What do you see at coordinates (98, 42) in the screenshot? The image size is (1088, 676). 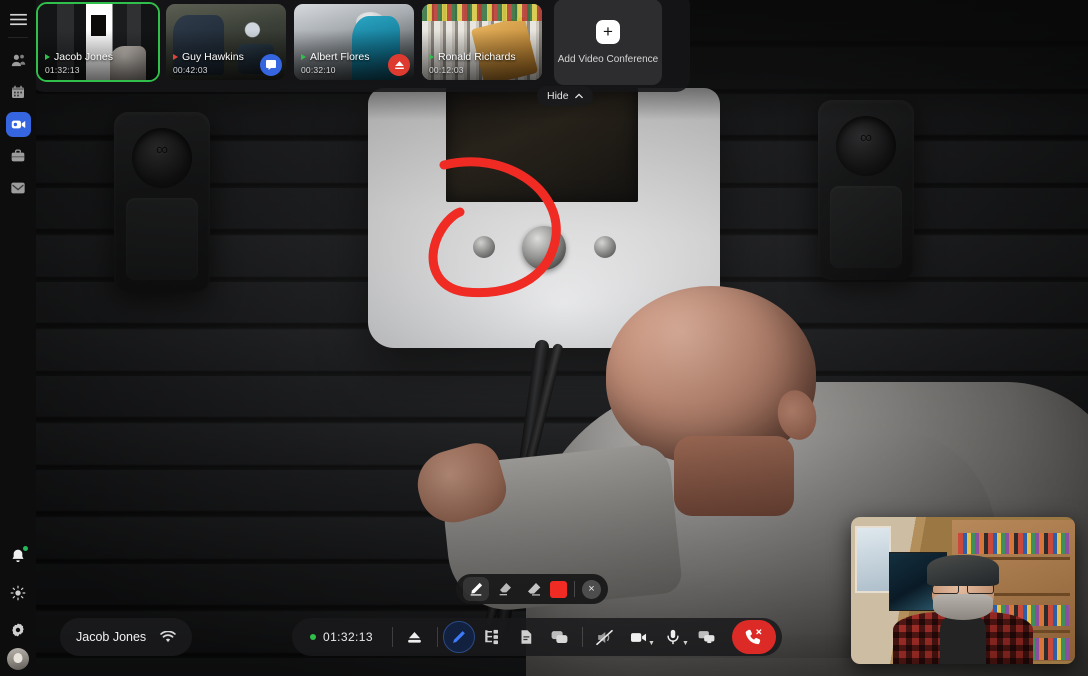 I see `participant-thumbnail: Jacob Jones 01:32:13` at bounding box center [98, 42].